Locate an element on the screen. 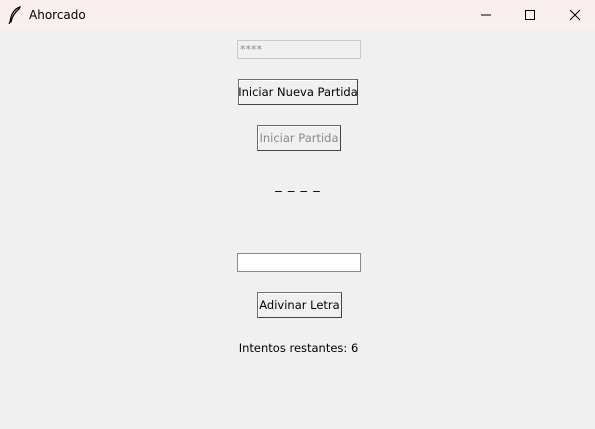  start-game-button: Iniciar Partida is located at coordinates (299, 138).